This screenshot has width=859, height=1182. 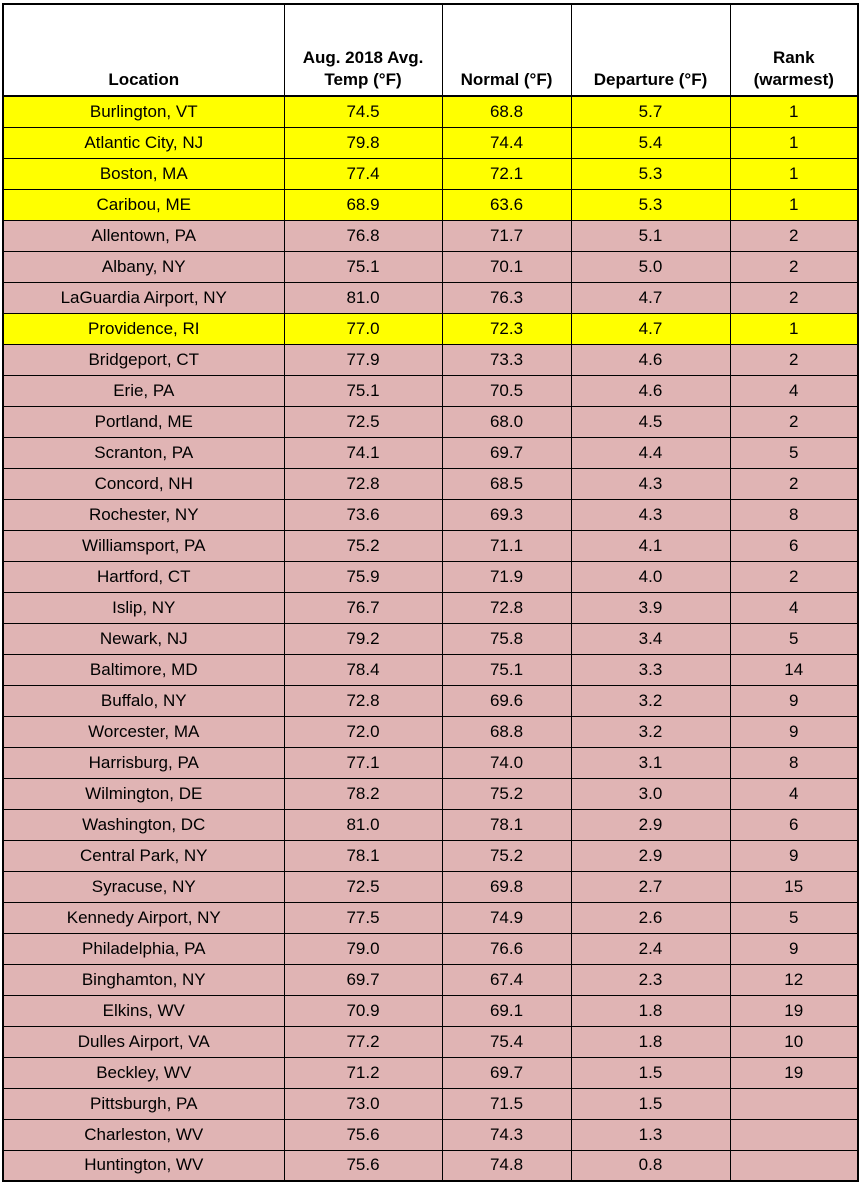 What do you see at coordinates (506, 1010) in the screenshot?
I see `cell-normal: 69.1` at bounding box center [506, 1010].